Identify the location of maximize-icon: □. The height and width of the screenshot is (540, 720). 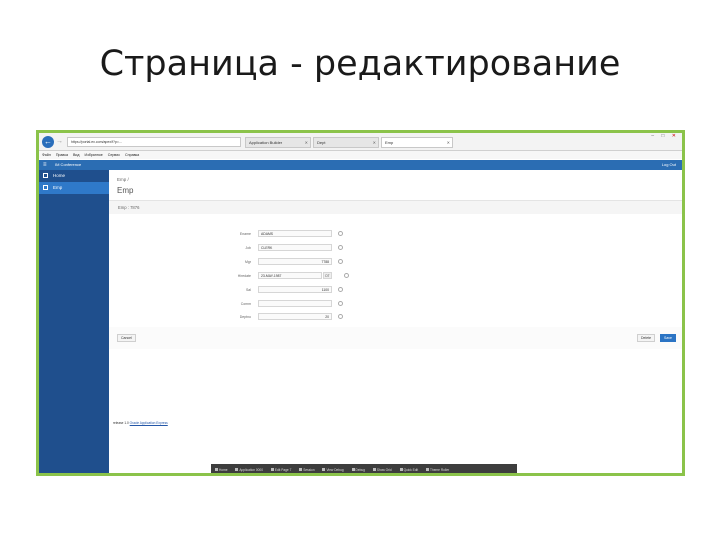
(664, 136).